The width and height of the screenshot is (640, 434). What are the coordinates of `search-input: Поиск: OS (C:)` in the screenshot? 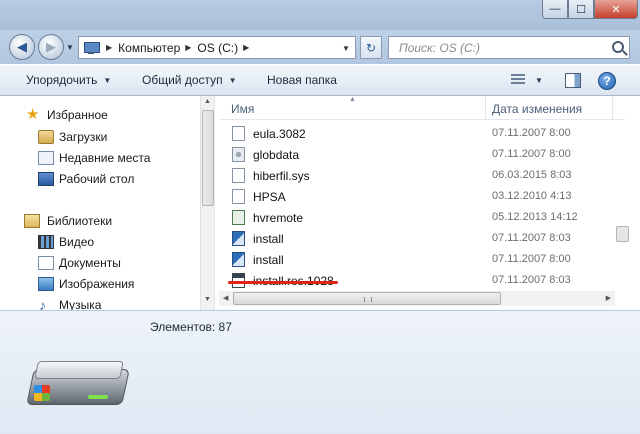 It's located at (509, 47).